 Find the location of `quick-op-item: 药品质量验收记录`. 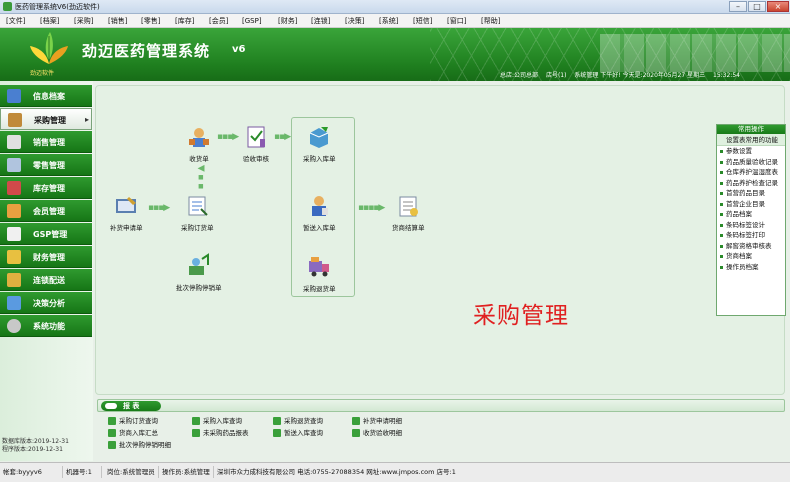

quick-op-item: 药品质量验收记录 is located at coordinates (751, 162).